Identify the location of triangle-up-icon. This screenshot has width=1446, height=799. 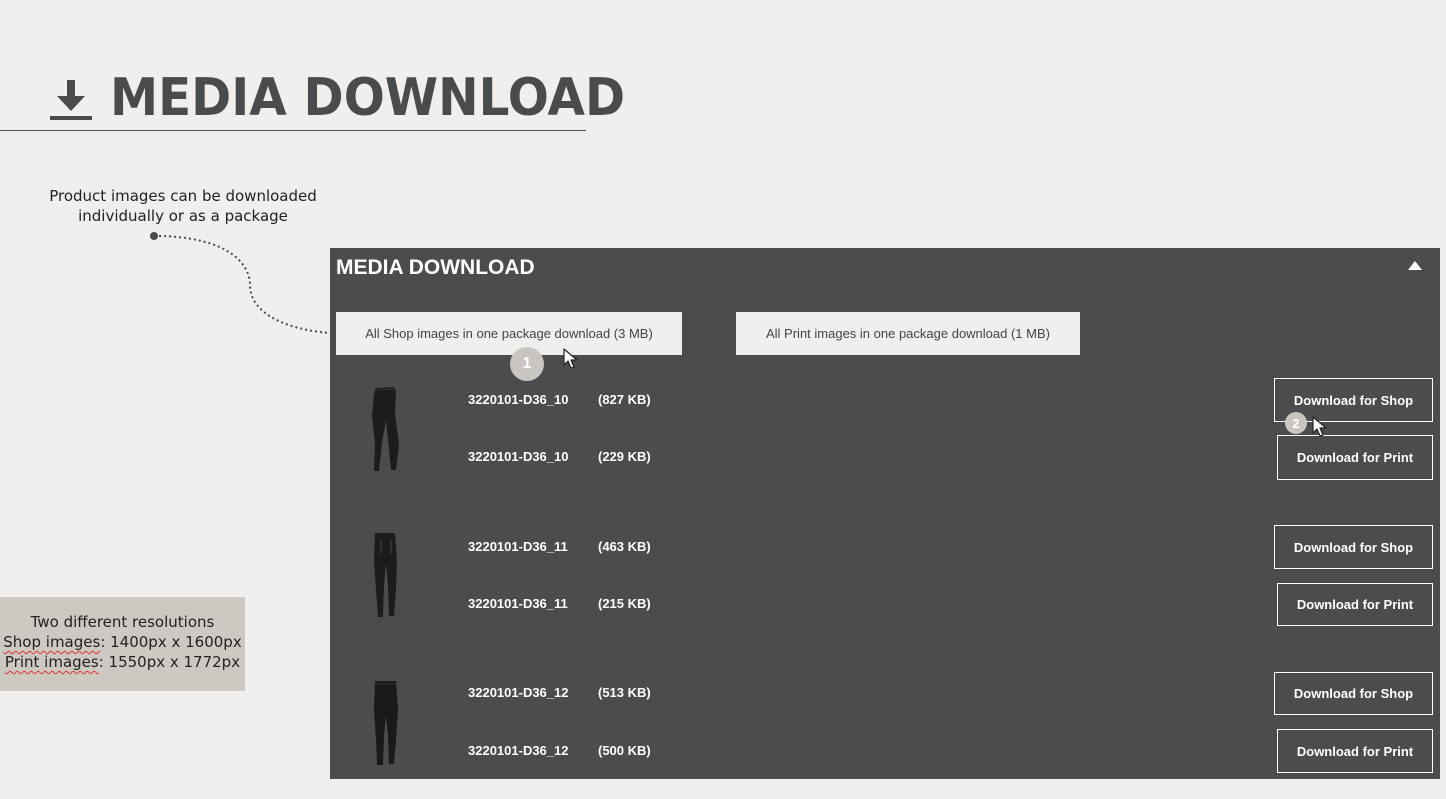
(1415, 265).